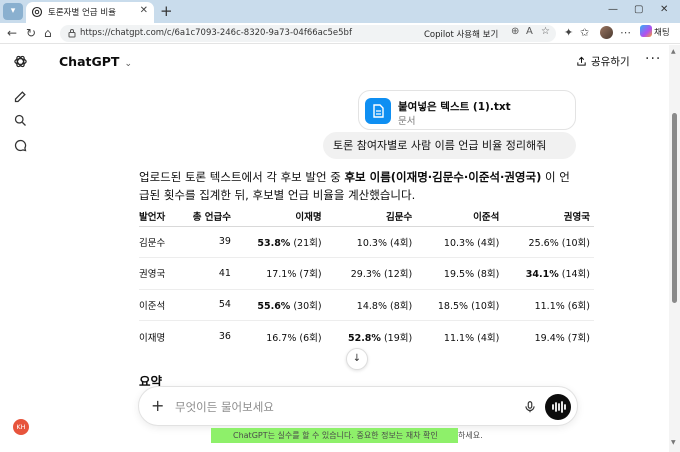 Image resolution: width=680 pixels, height=452 pixels. Describe the element at coordinates (461, 34) in the screenshot. I see `copilot-button: Copilot 사용해 보기` at that location.